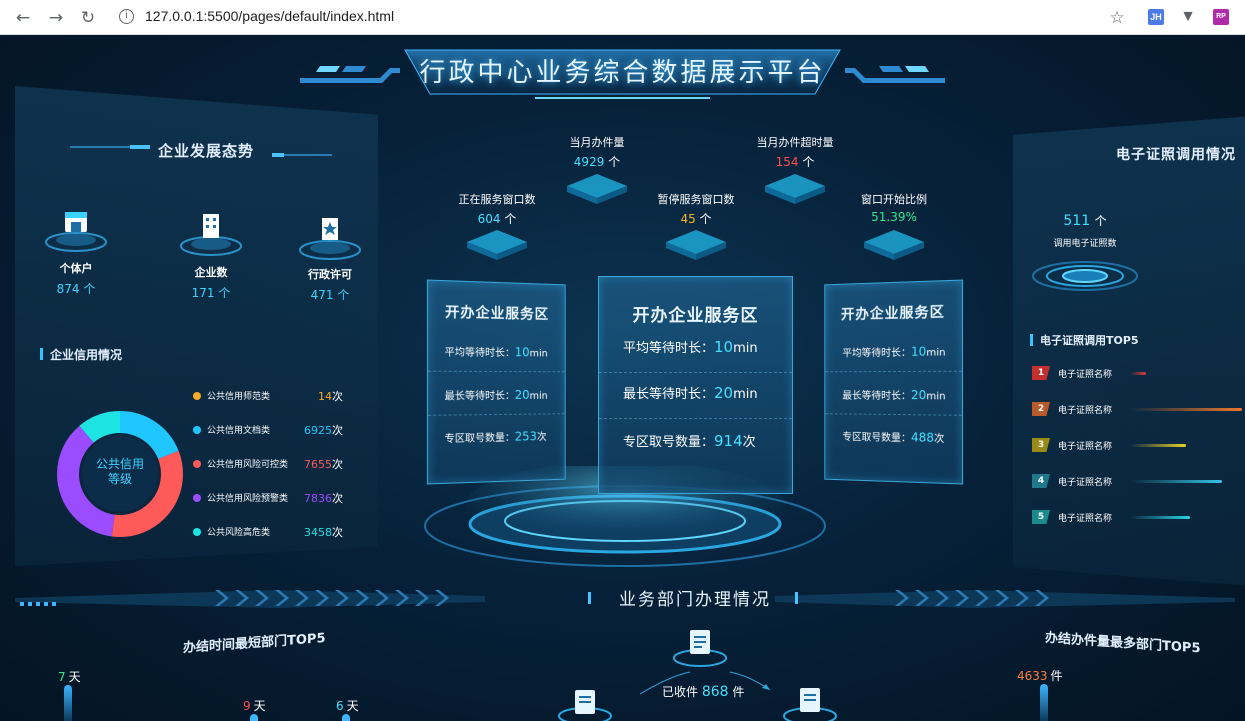  What do you see at coordinates (1123, 643) in the screenshot?
I see `most-cases-title: 办结办件量最多部门TOP5` at bounding box center [1123, 643].